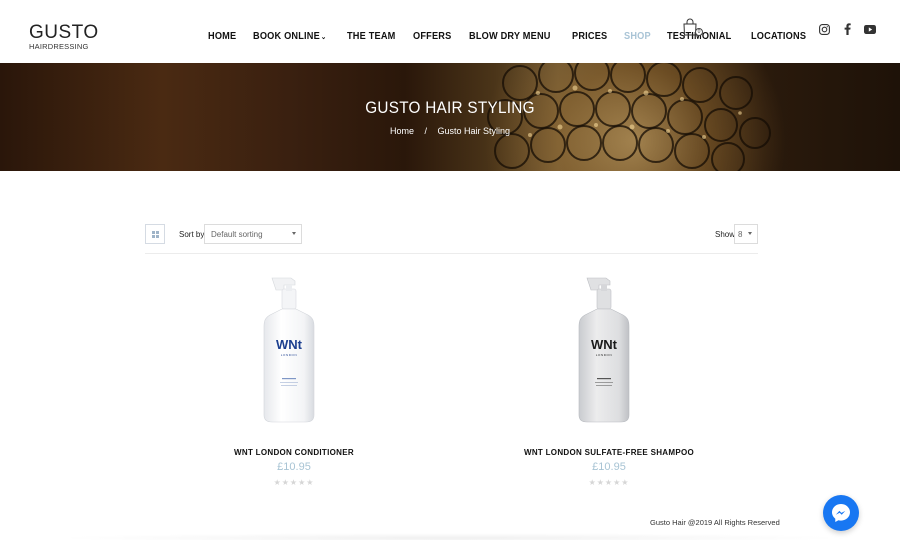 The height and width of the screenshot is (540, 900). What do you see at coordinates (725, 234) in the screenshot?
I see `show-count-label: Show` at bounding box center [725, 234].